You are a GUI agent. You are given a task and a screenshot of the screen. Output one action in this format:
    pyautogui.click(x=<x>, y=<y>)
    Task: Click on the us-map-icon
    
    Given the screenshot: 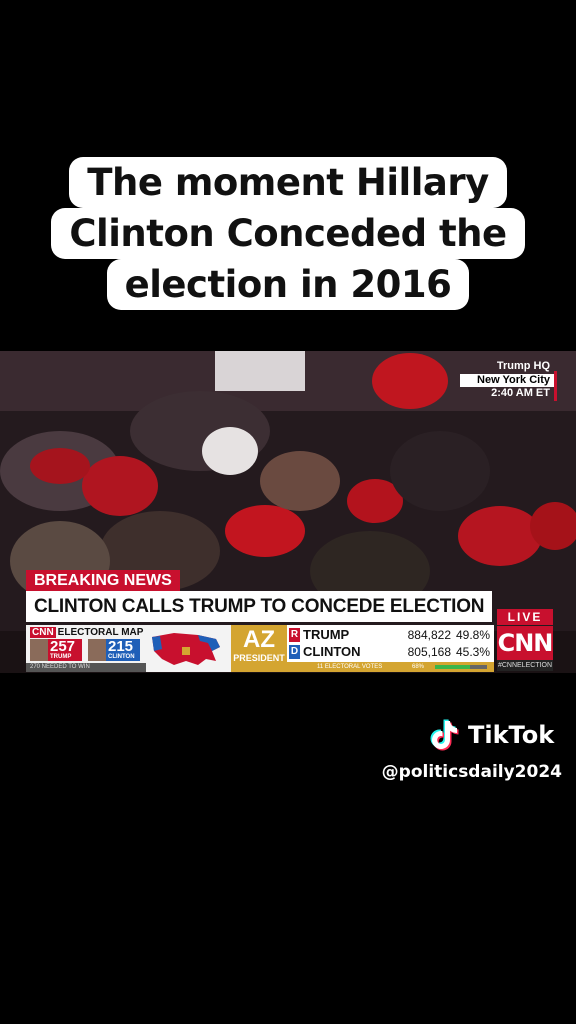 What is the action you would take?
    pyautogui.click(x=186, y=649)
    